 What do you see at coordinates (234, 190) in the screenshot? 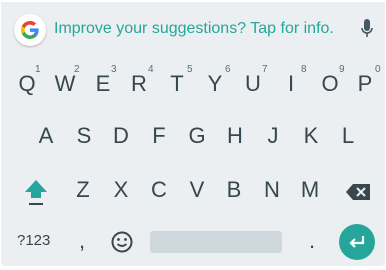
I see `key-b: B` at bounding box center [234, 190].